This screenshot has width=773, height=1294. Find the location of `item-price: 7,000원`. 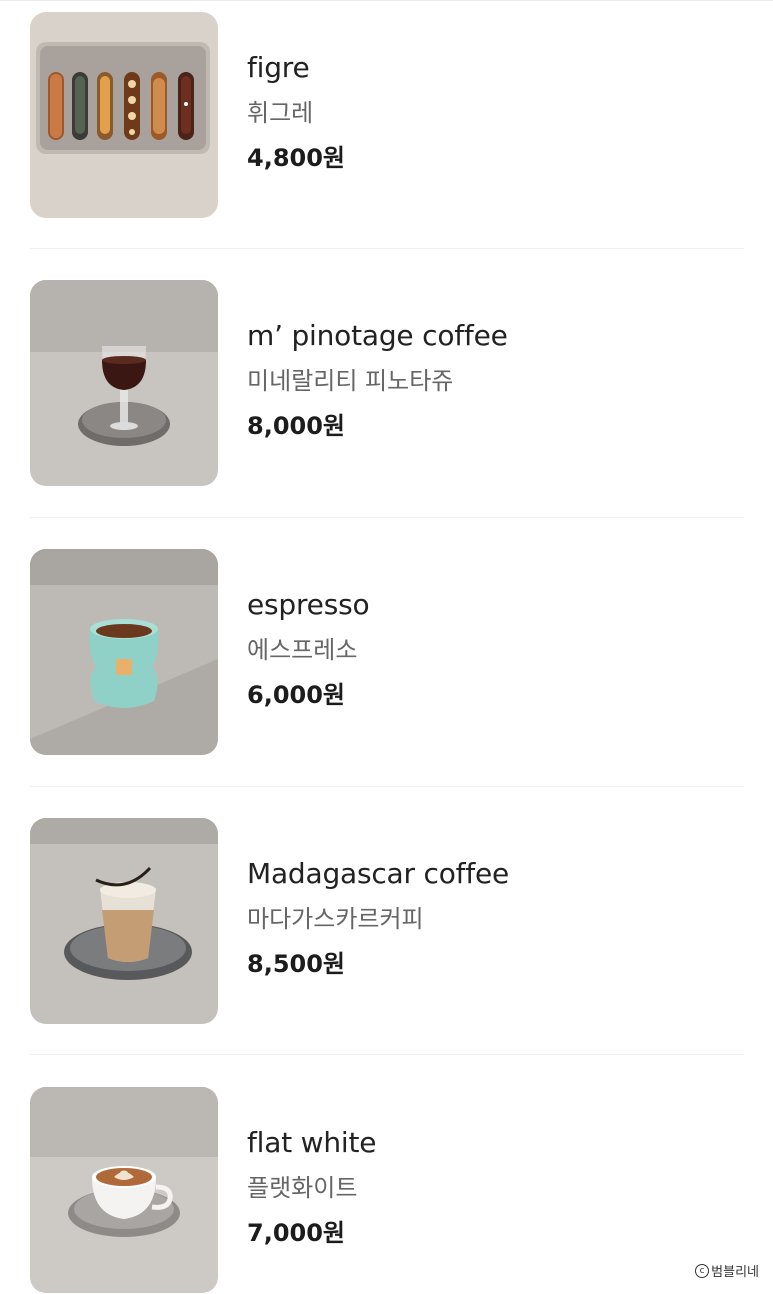

item-price: 7,000원 is located at coordinates (296, 1233).